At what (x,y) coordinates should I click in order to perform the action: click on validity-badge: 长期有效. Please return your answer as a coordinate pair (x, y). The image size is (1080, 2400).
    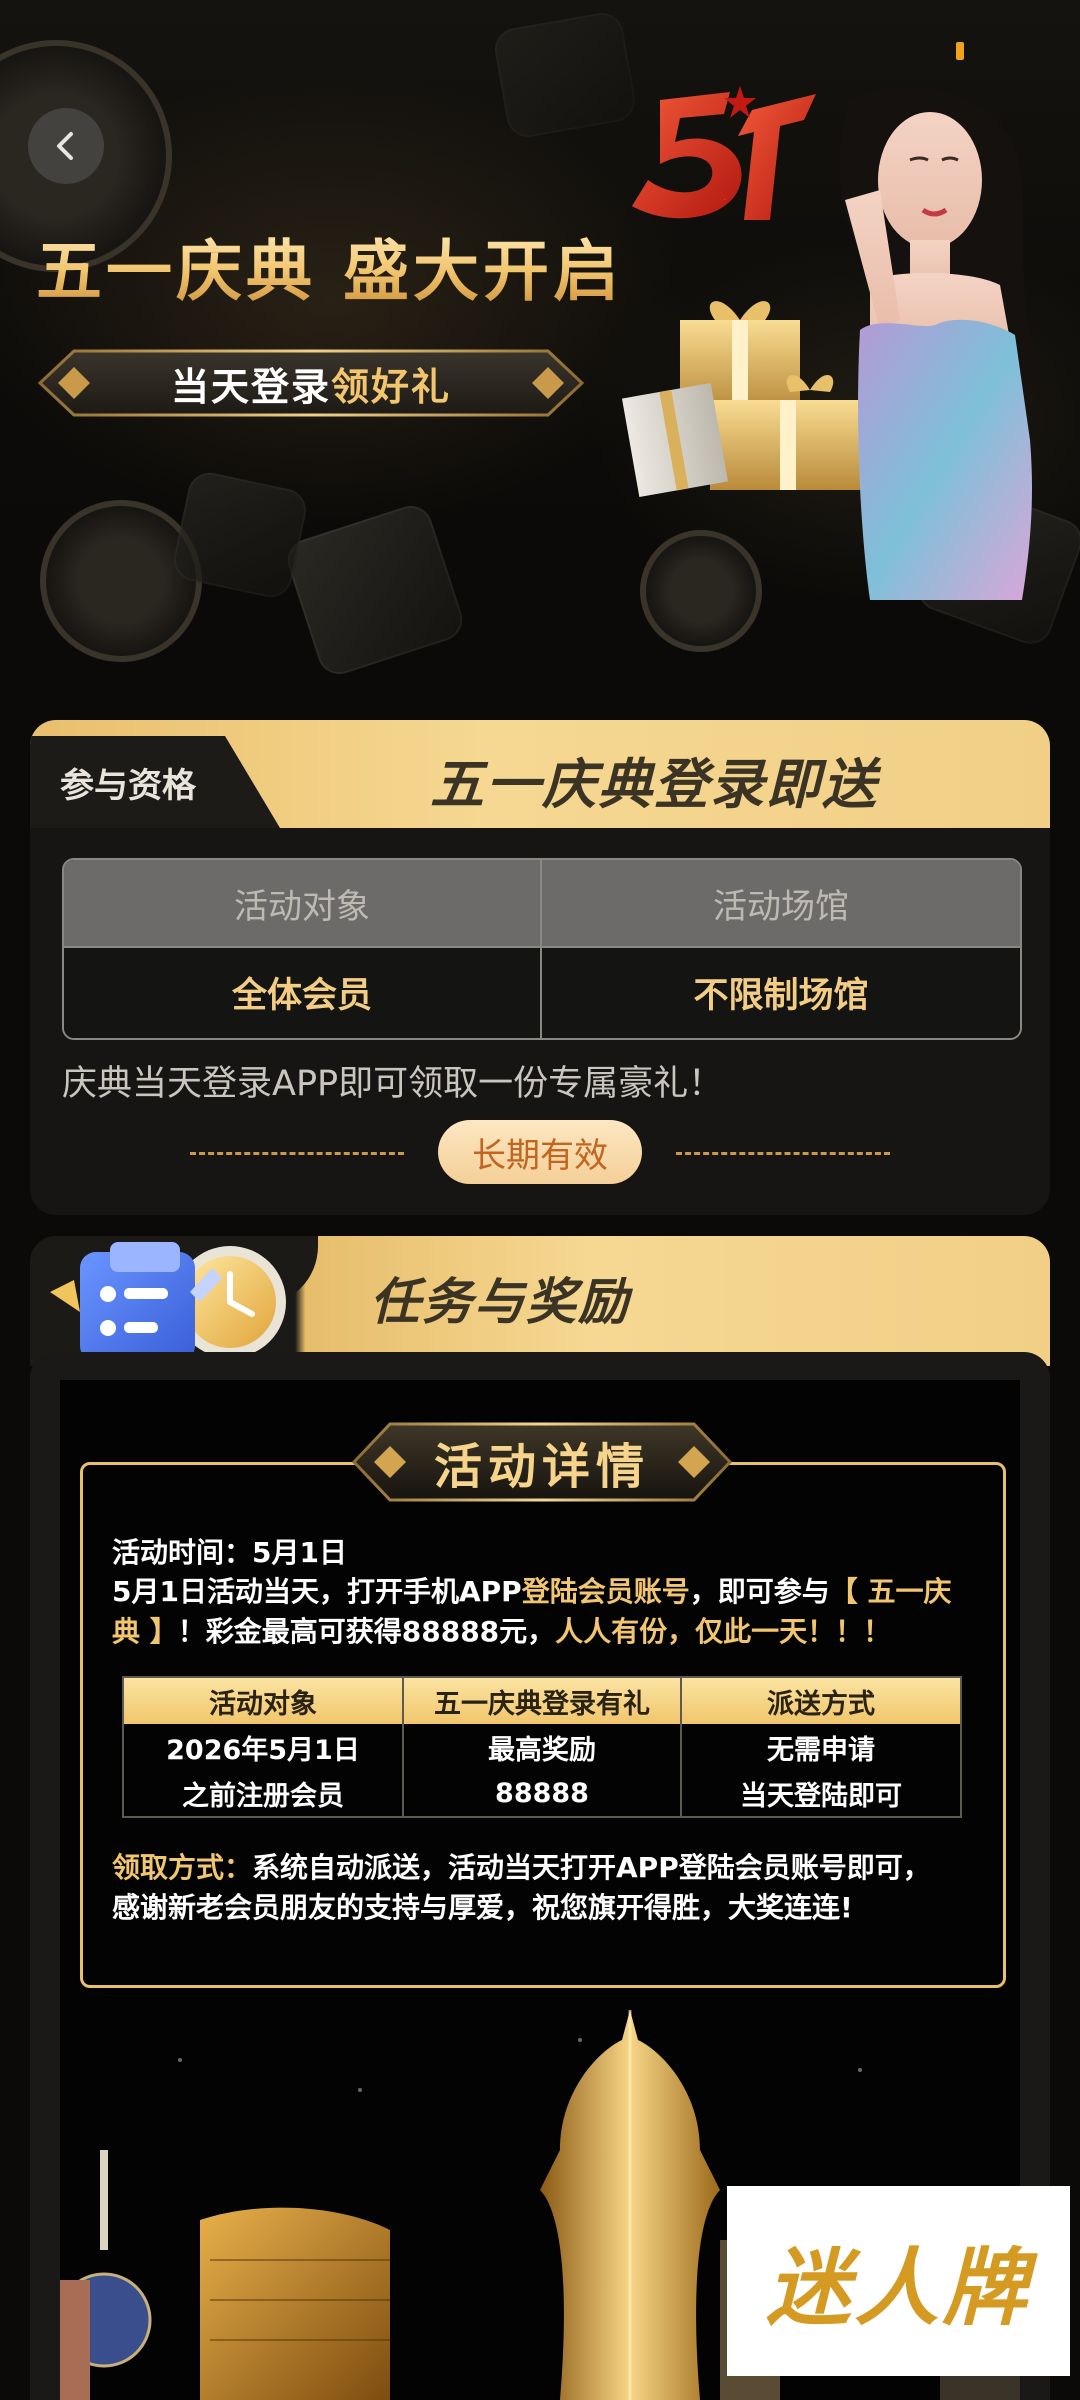
    Looking at the image, I should click on (540, 1152).